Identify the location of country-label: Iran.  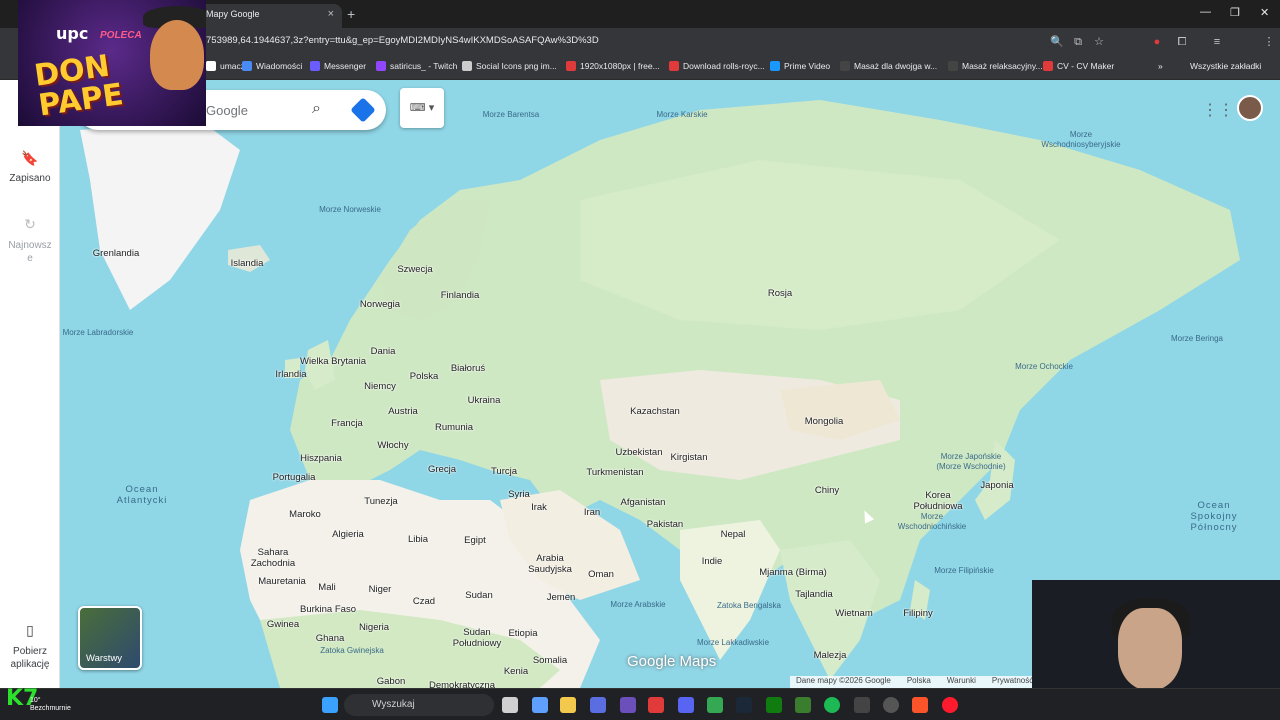
(592, 512).